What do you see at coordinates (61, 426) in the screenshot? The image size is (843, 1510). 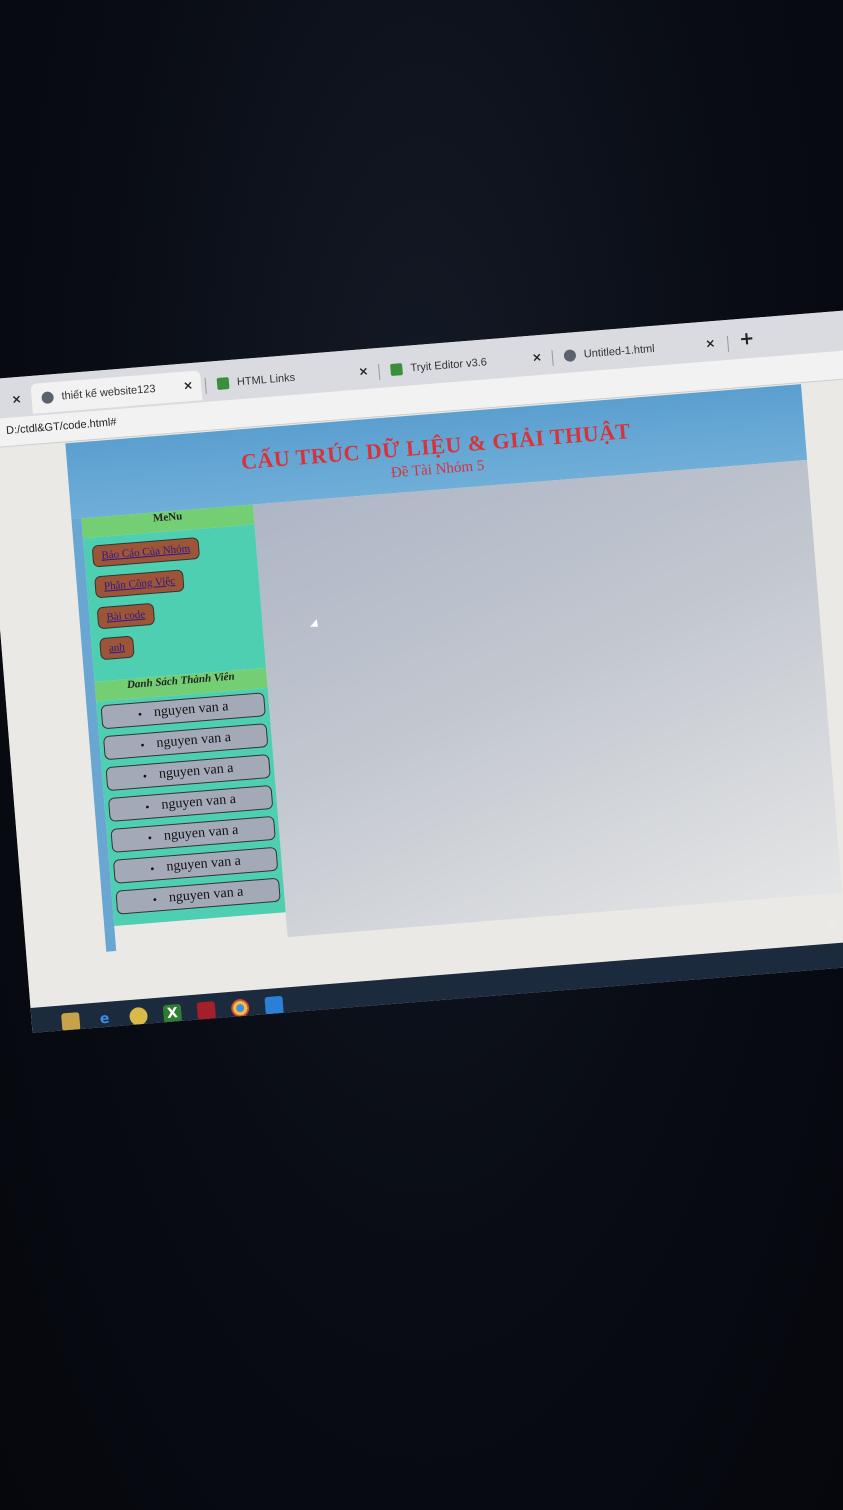 I see `url-text: D:/ctdl&GT/code.html#` at bounding box center [61, 426].